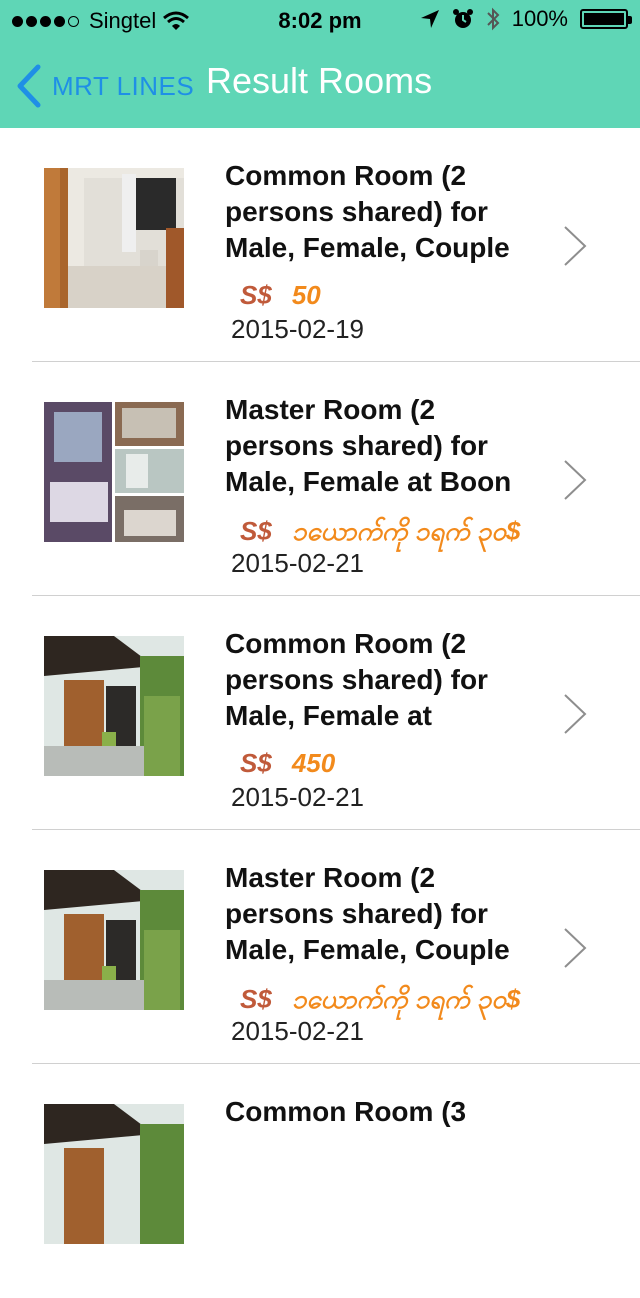 The image size is (640, 1298). I want to click on battery-percentage: 100%, so click(539, 18).